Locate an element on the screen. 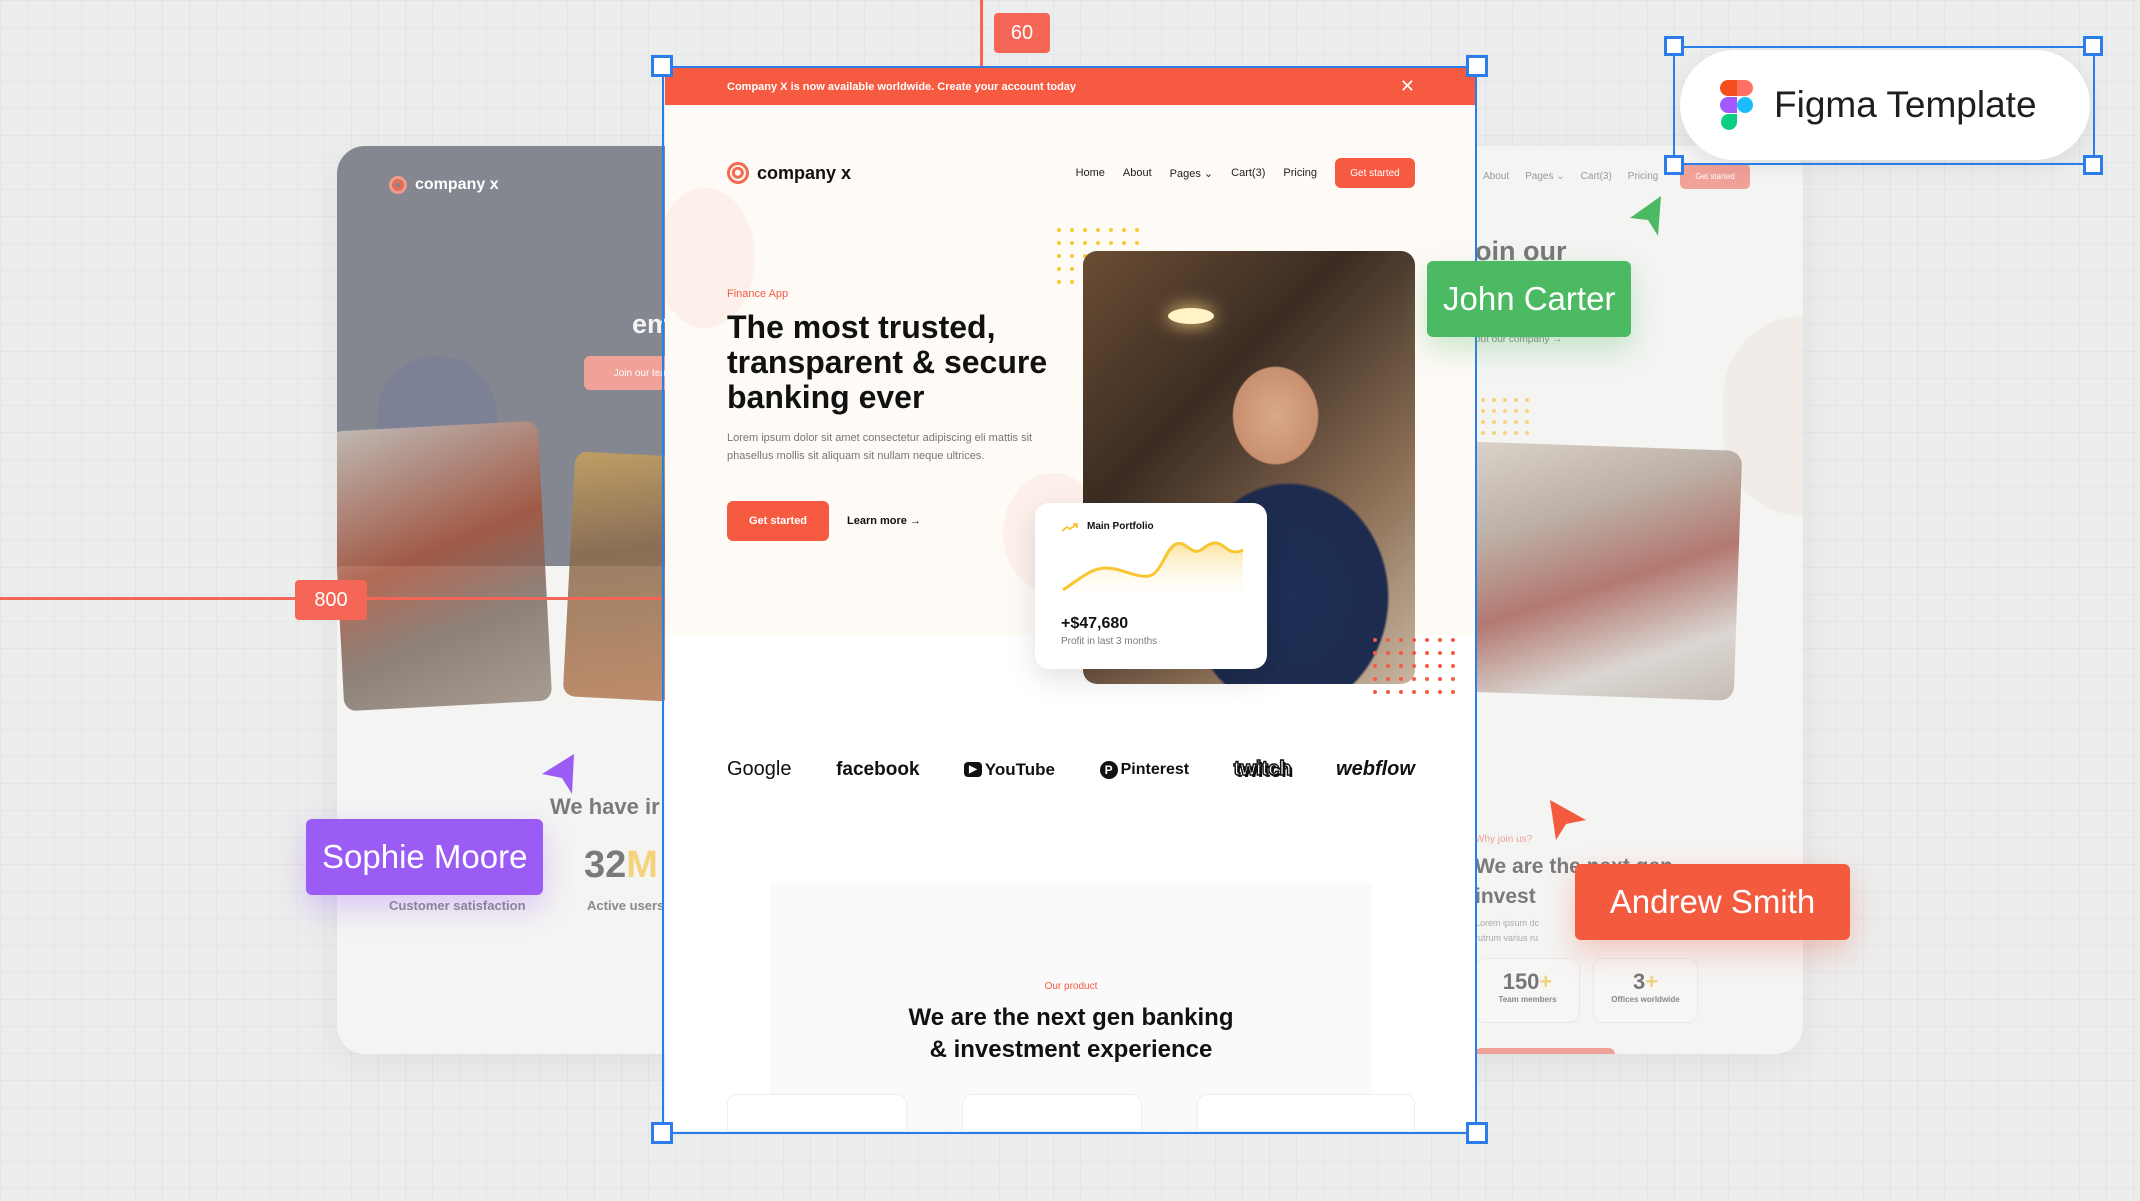 Image resolution: width=2140 pixels, height=1201 pixels. cursor-name: John Carter is located at coordinates (1529, 298).